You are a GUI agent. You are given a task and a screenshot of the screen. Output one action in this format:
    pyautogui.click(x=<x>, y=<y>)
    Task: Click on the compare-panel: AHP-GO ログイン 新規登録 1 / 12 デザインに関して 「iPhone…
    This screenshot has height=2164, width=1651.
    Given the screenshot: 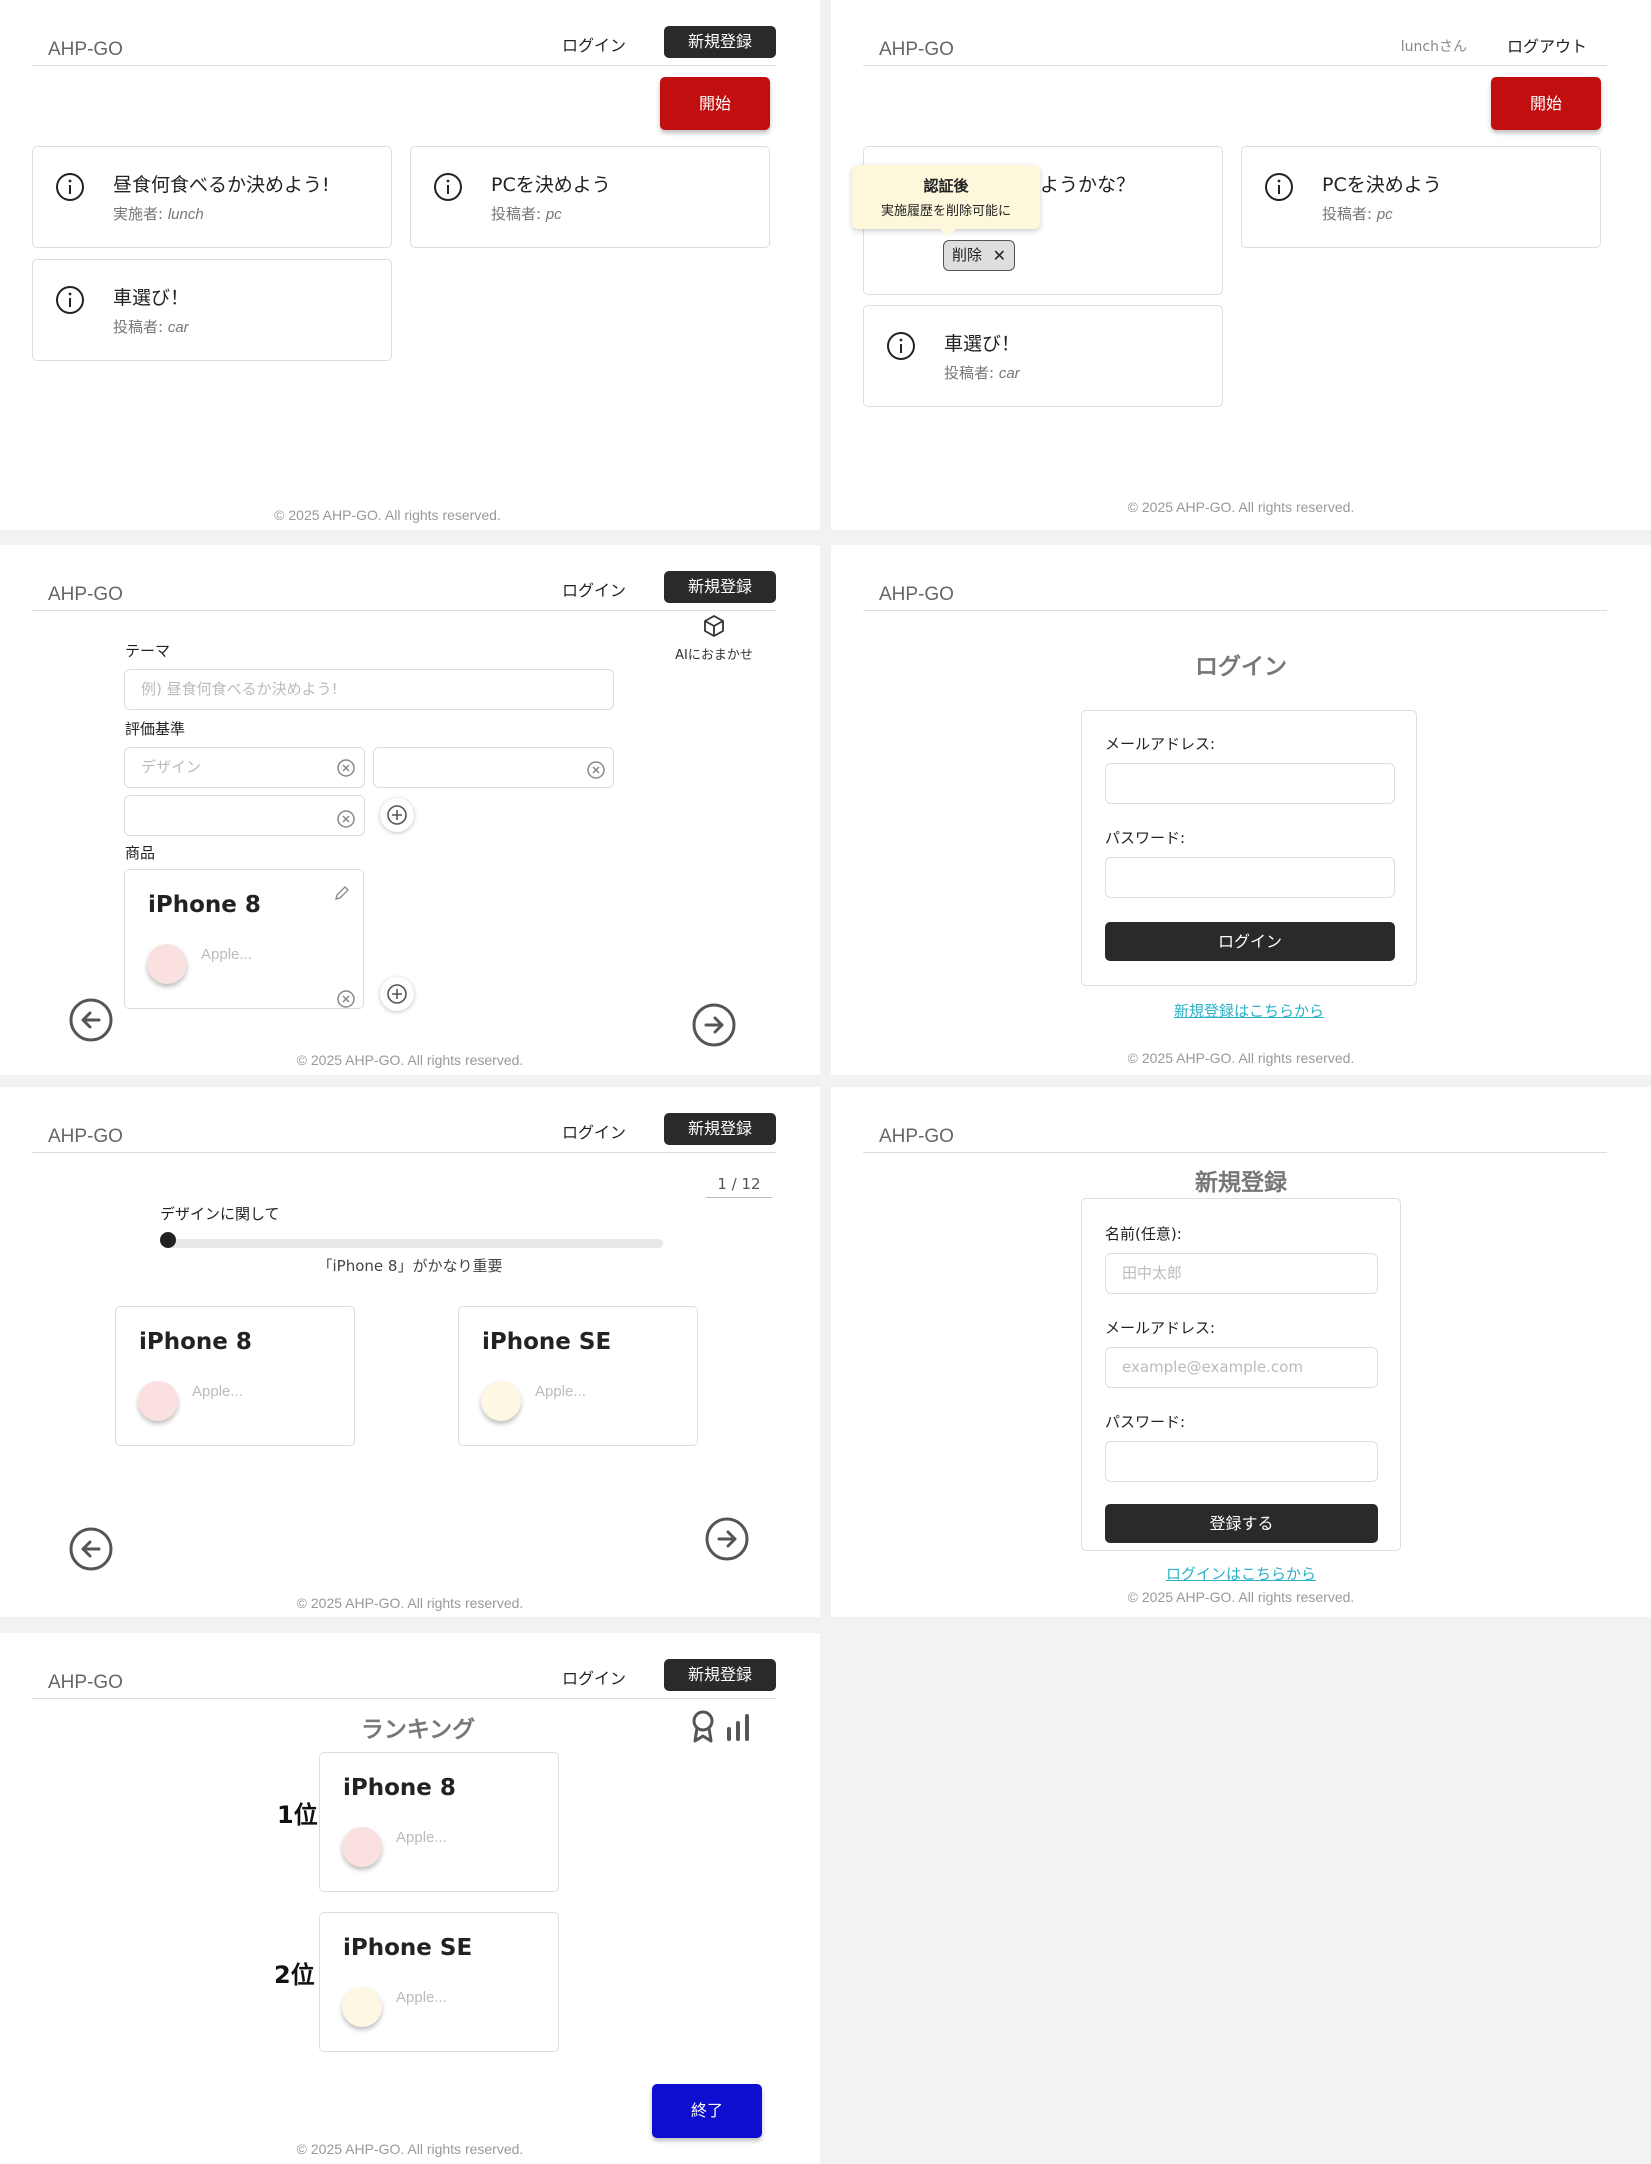 What is the action you would take?
    pyautogui.click(x=410, y=1352)
    